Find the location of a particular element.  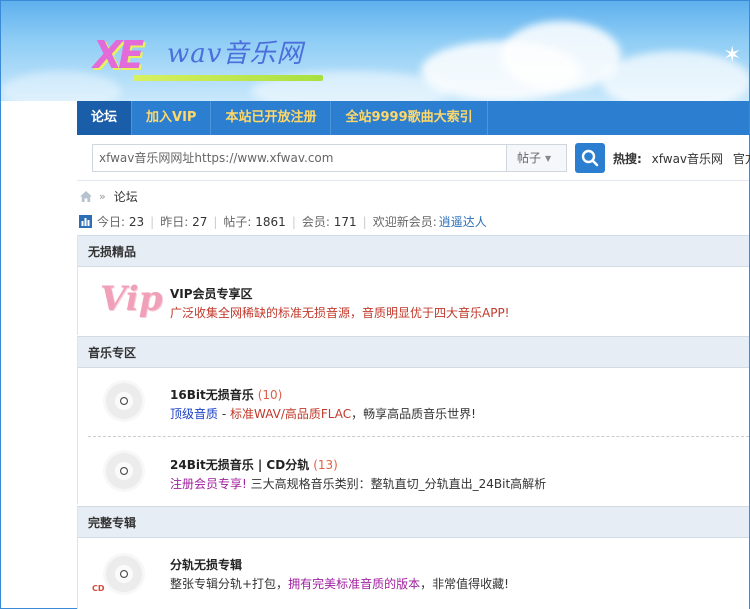

search-icon is located at coordinates (590, 158).